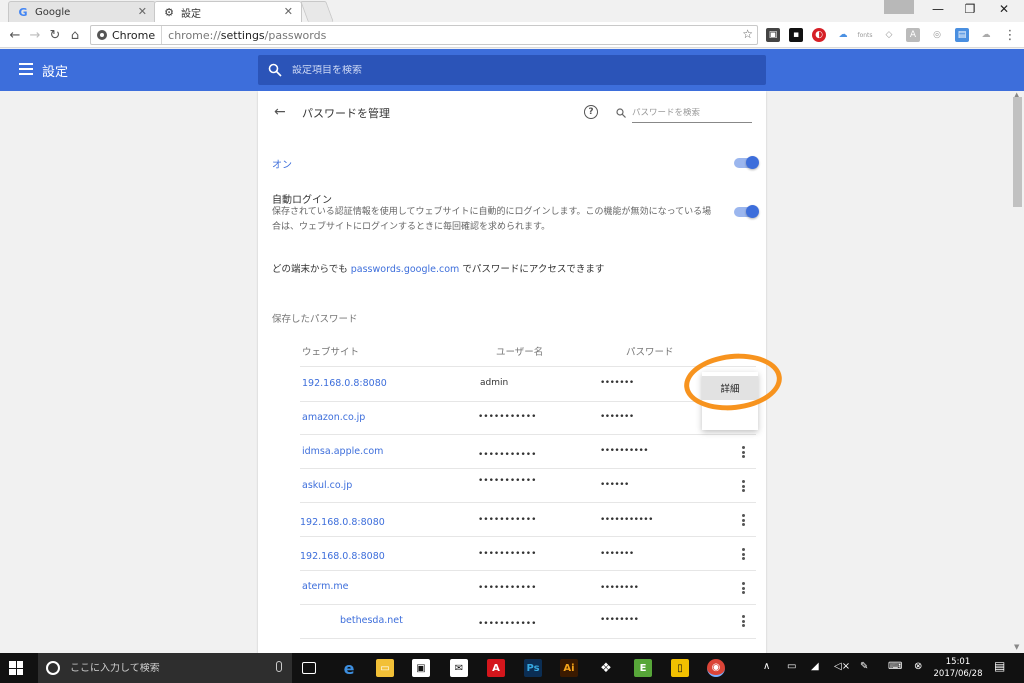  I want to click on home-icon: ⌂, so click(75, 35).